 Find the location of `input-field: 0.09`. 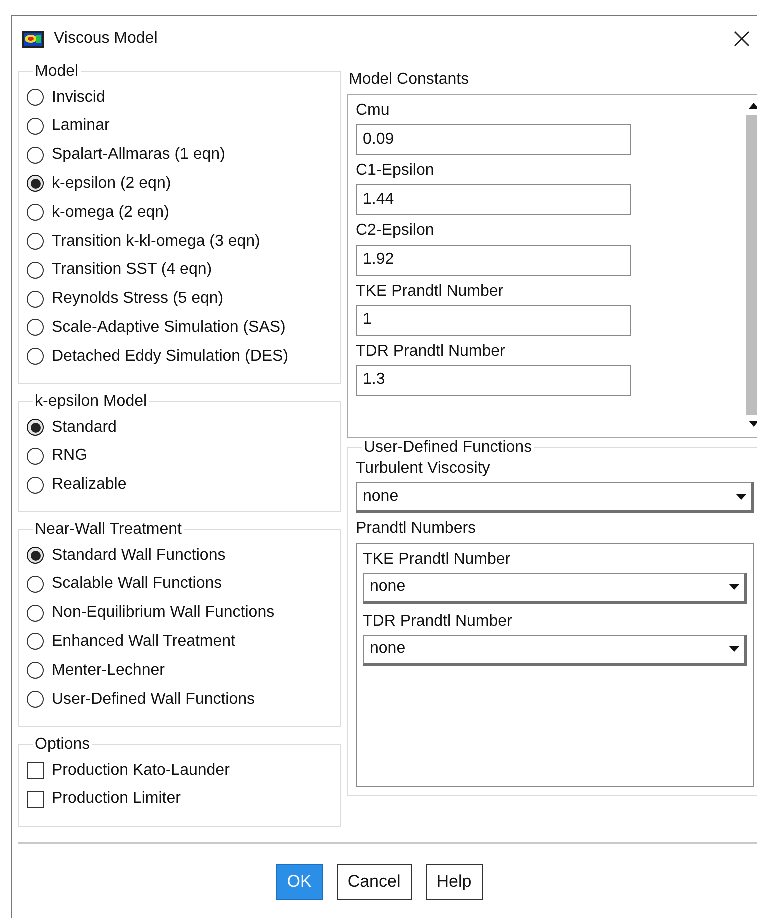

input-field: 0.09 is located at coordinates (493, 140).